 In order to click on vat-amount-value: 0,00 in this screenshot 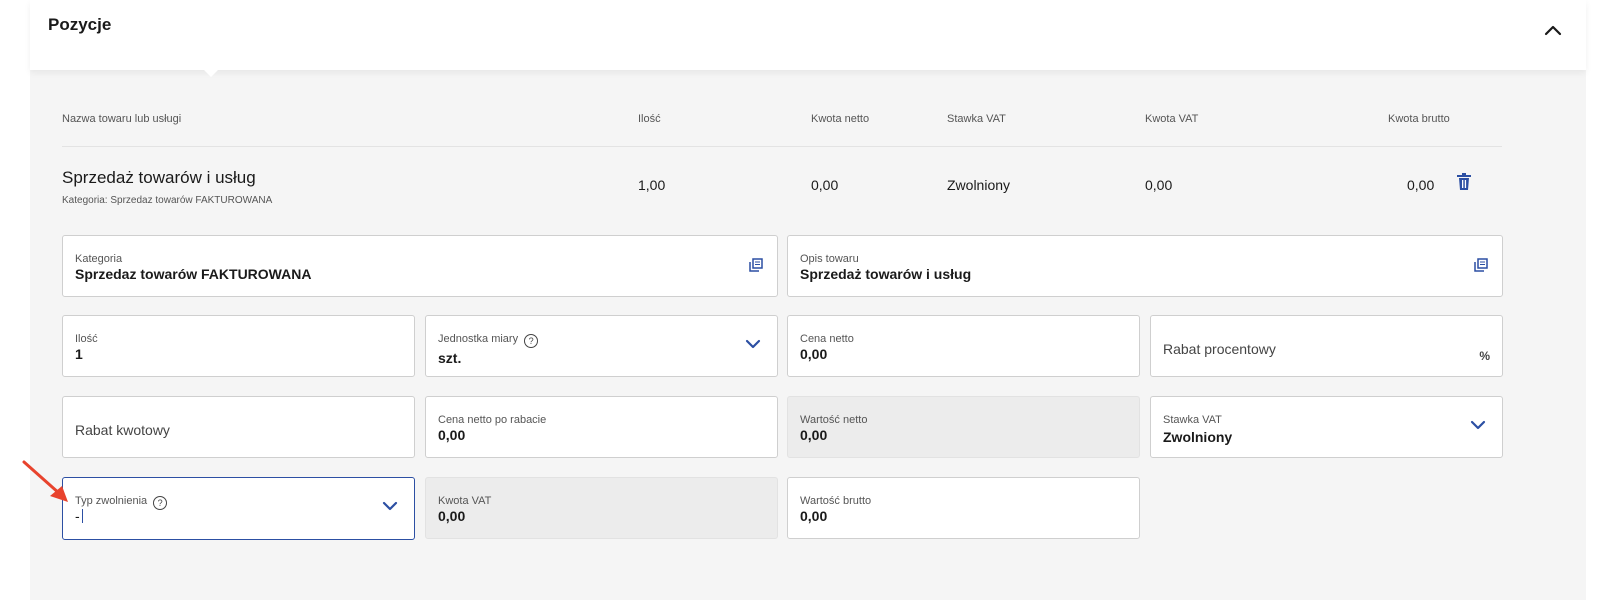, I will do `click(452, 516)`.